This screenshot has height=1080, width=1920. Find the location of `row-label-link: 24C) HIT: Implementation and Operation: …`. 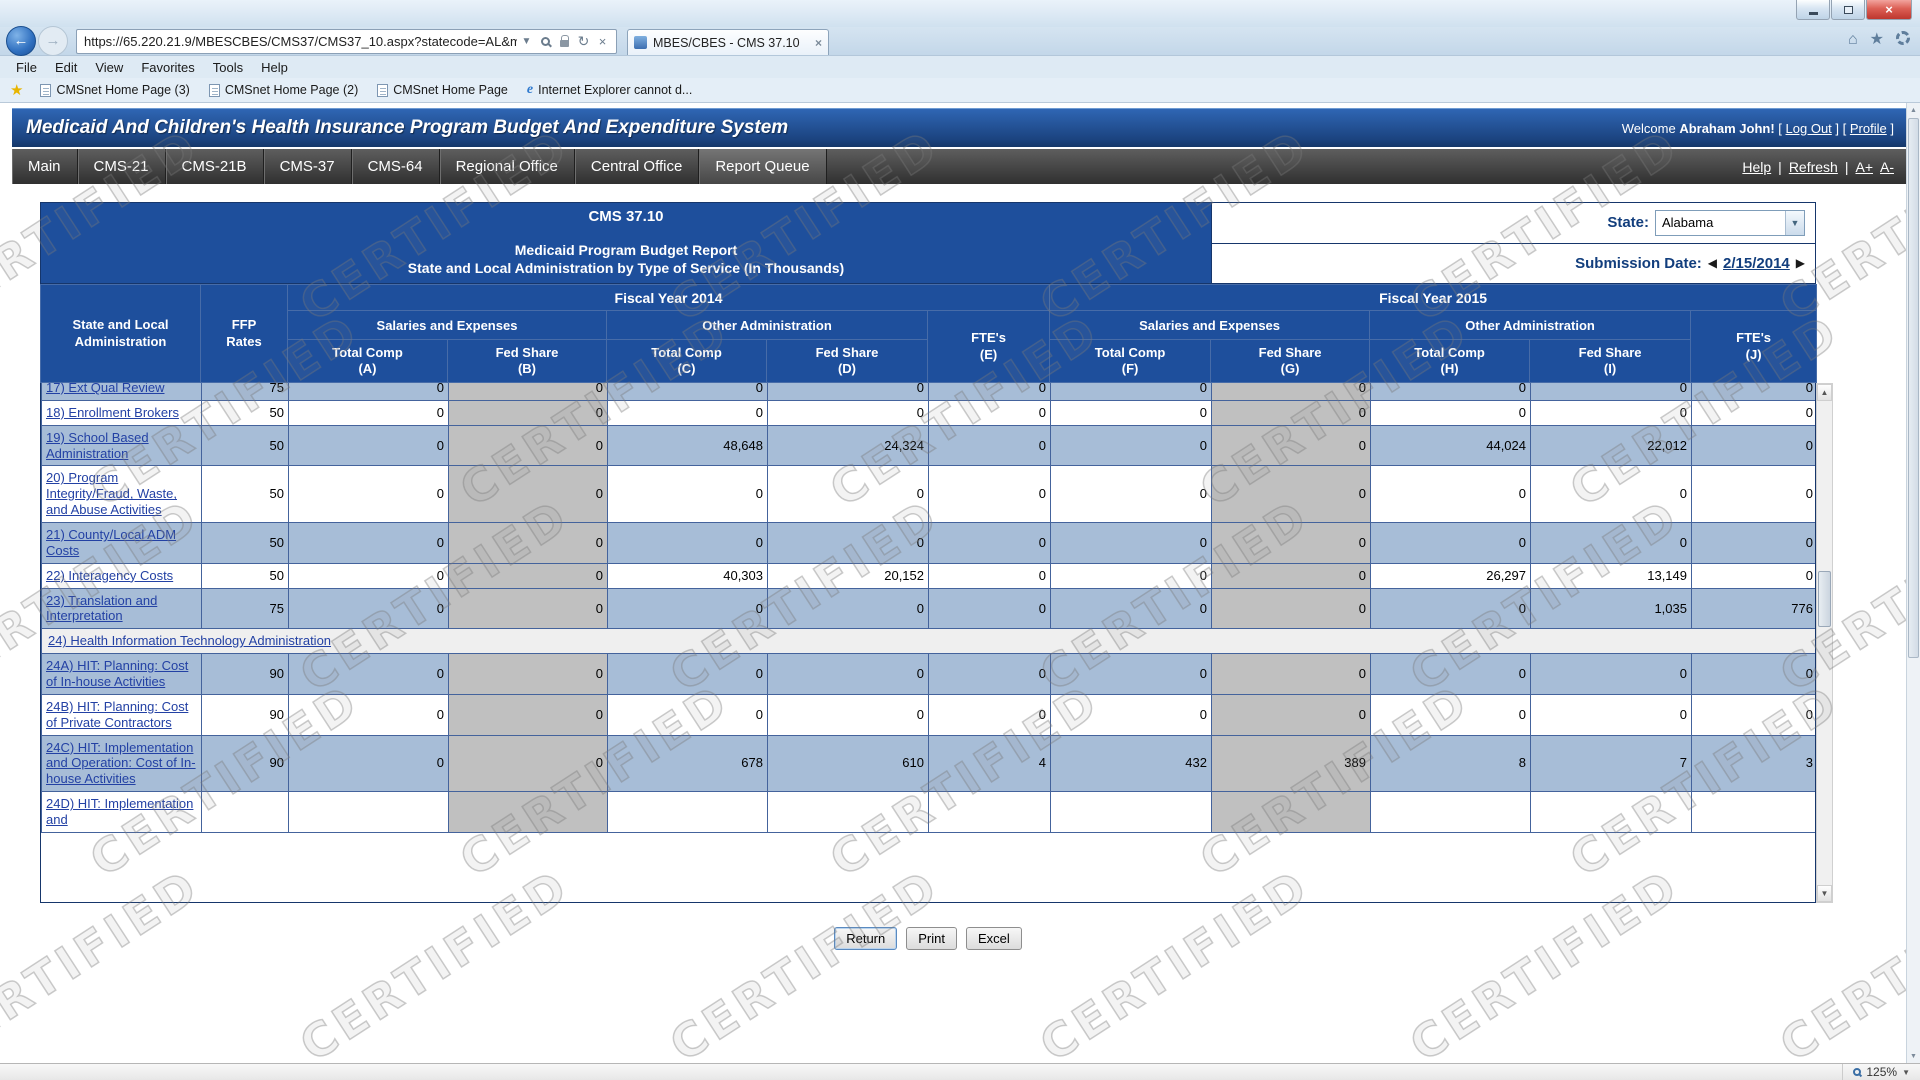

row-label-link: 24C) HIT: Implementation and Operation: … is located at coordinates (121, 763).